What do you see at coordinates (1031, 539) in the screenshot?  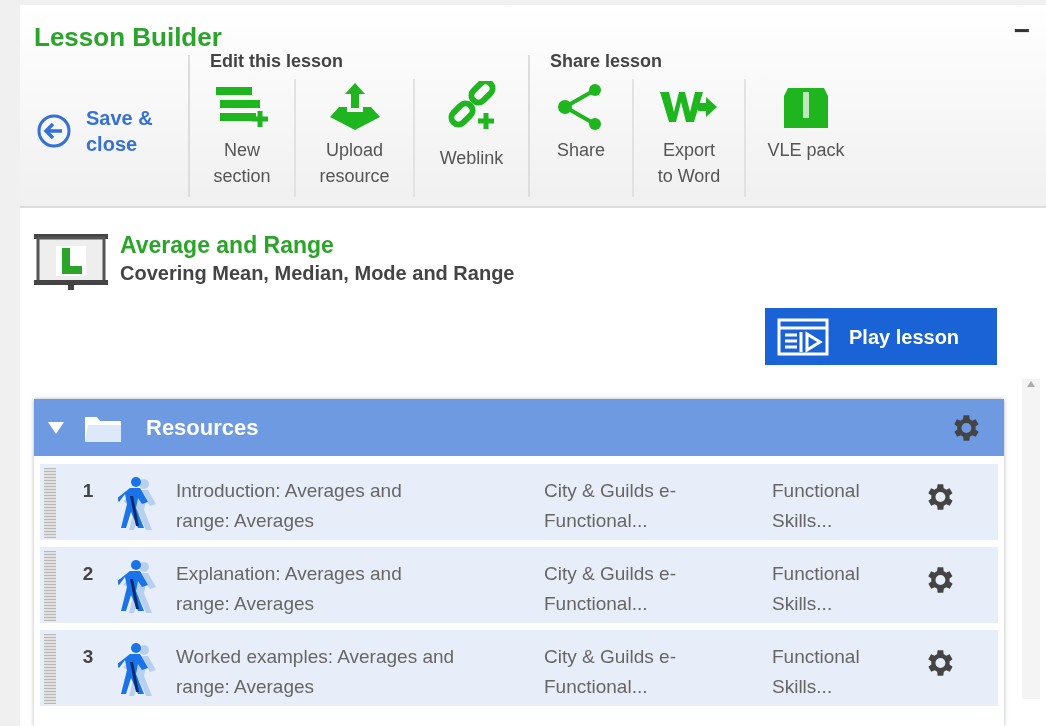 I see `scrollbar` at bounding box center [1031, 539].